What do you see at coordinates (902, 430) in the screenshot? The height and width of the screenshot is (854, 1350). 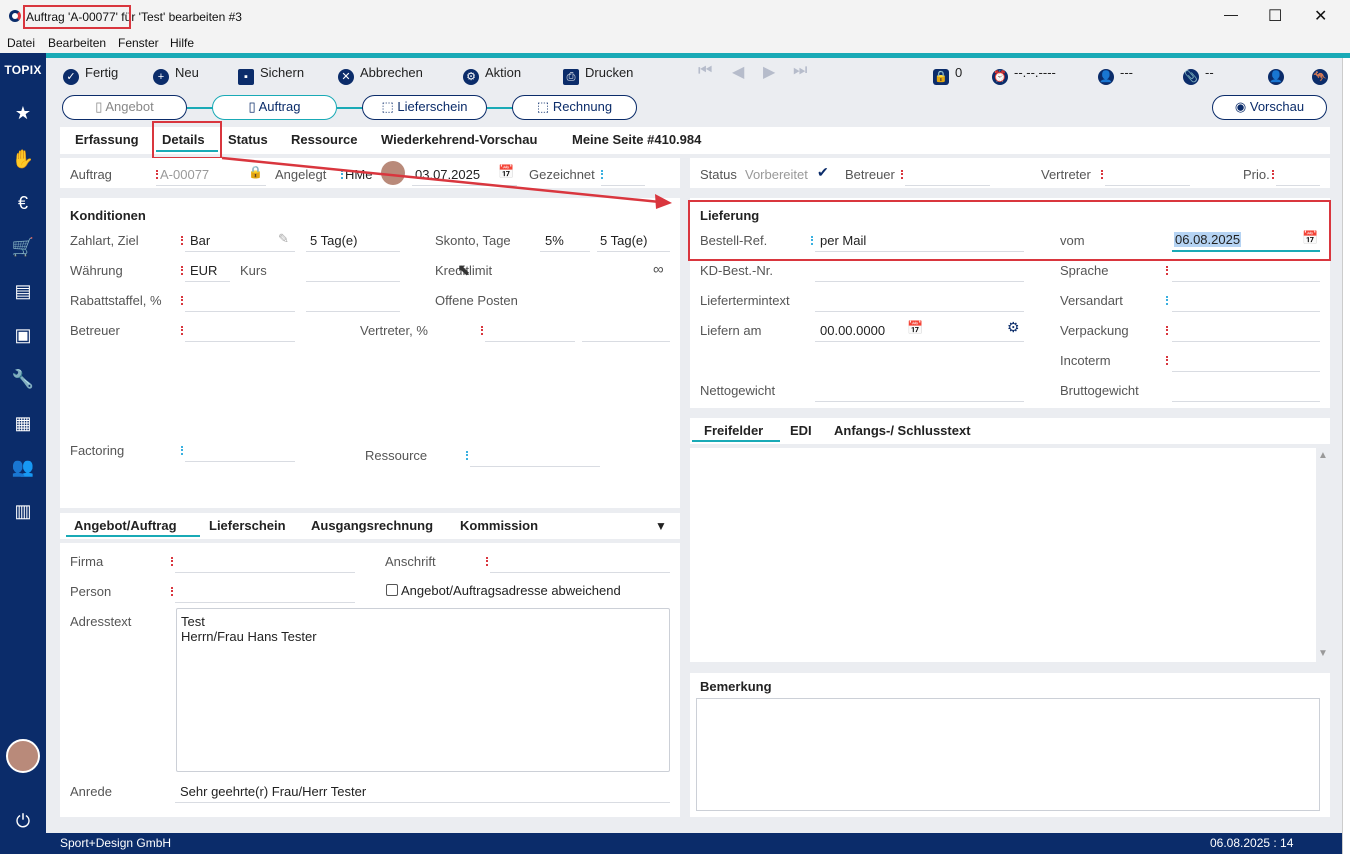 I see `tab-anfangs-schlusstext: Anfangs-/ Schlusstext` at bounding box center [902, 430].